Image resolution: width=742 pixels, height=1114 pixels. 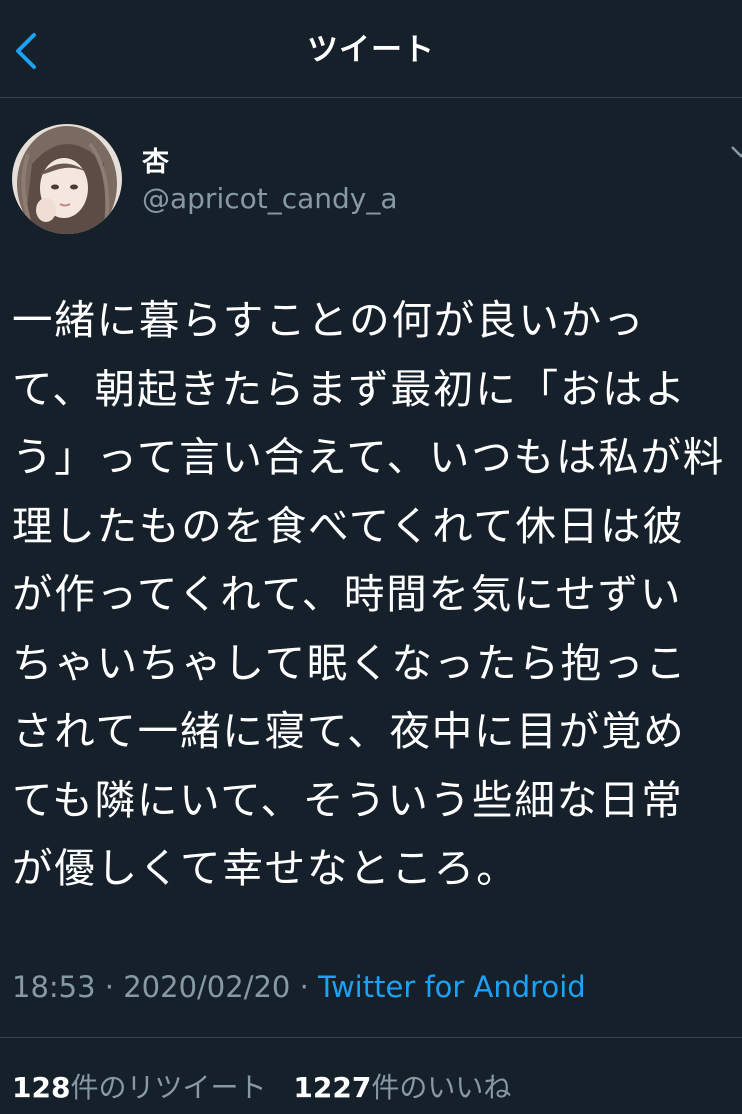 What do you see at coordinates (270, 198) in the screenshot?
I see `author-handle: @apricot_candy_a` at bounding box center [270, 198].